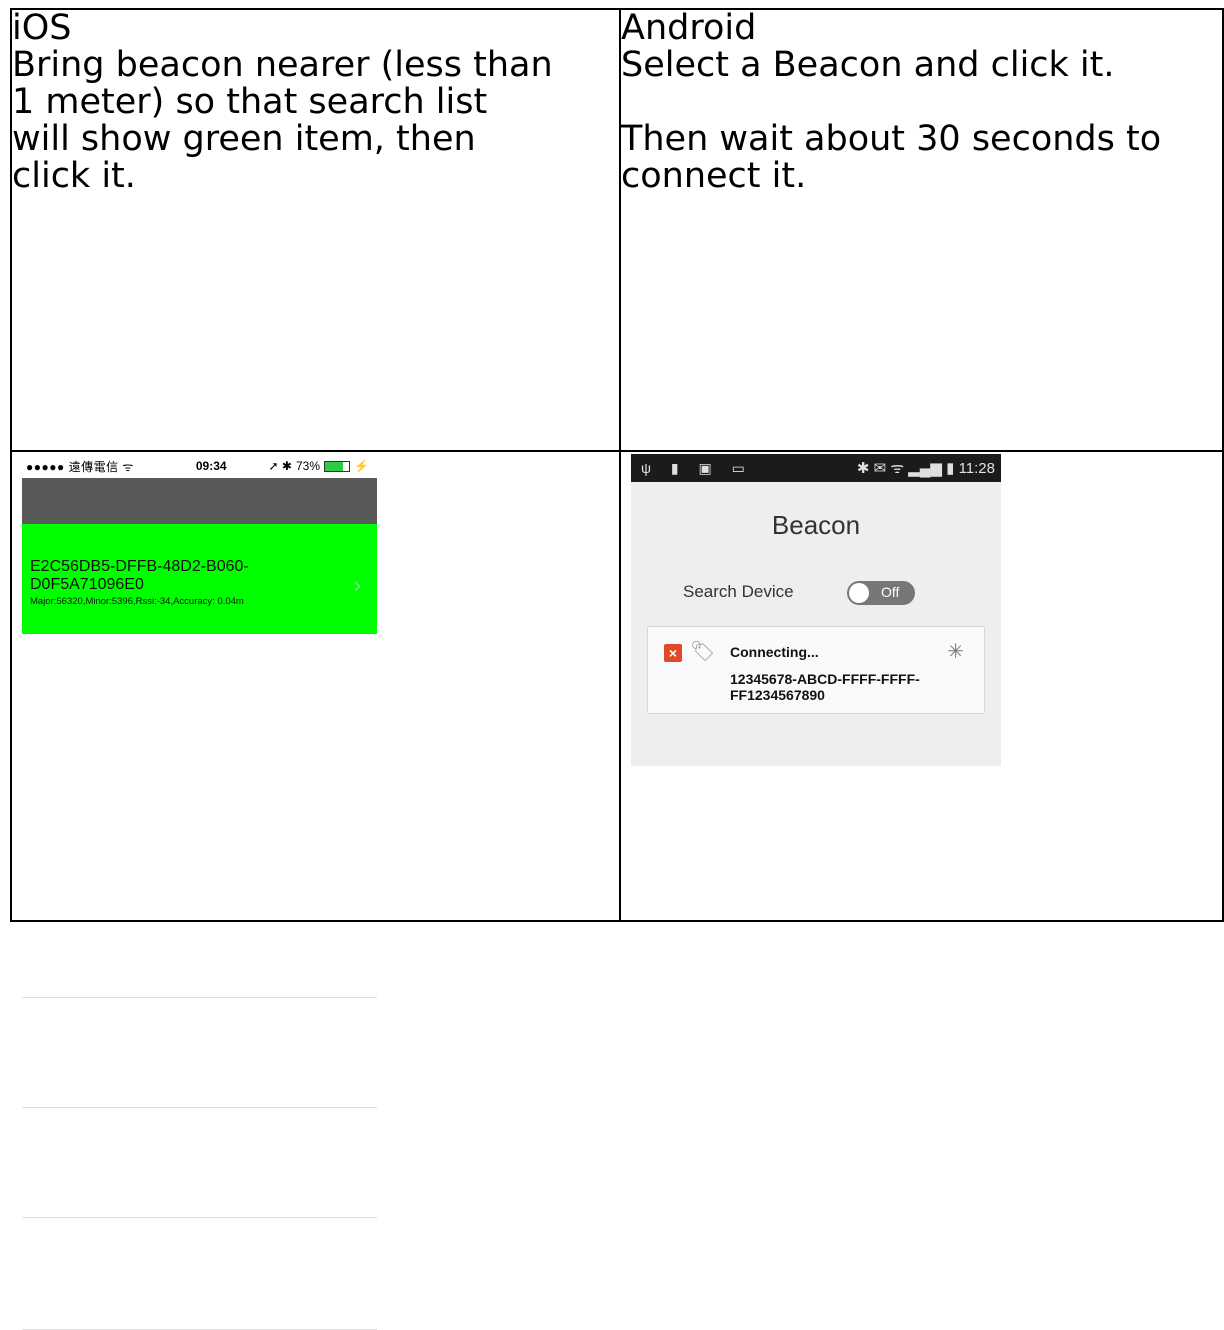 Image resolution: width=1224 pixels, height=1330 pixels. Describe the element at coordinates (308, 466) in the screenshot. I see `battery-percent: 73%` at that location.